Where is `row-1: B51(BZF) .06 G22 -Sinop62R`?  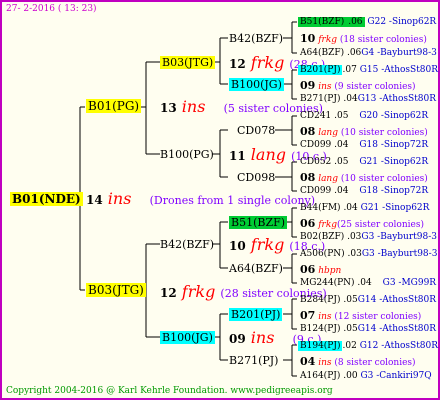
row-1: B51(BZF) .06 G22 -Sinop62R is located at coordinates (367, 22).